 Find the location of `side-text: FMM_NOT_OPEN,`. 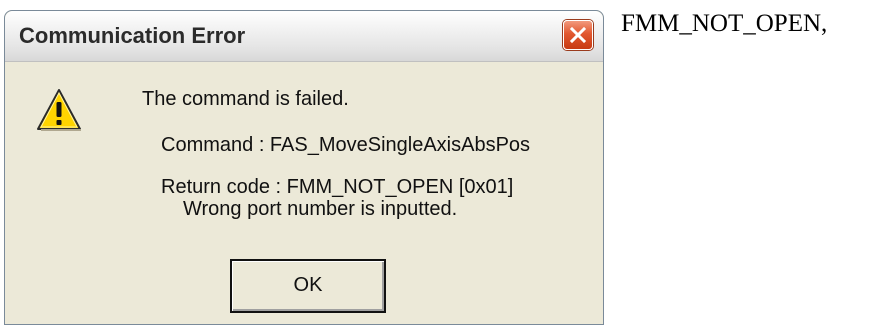

side-text: FMM_NOT_OPEN, is located at coordinates (724, 23).